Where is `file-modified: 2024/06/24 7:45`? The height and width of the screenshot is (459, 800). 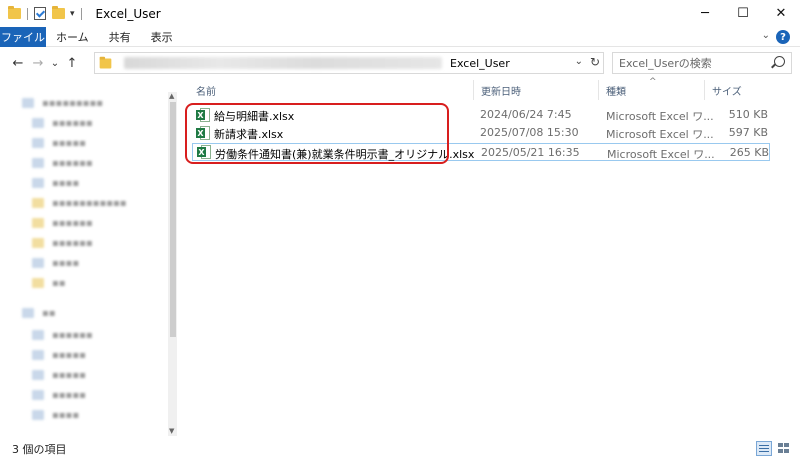 file-modified: 2024/06/24 7:45 is located at coordinates (526, 114).